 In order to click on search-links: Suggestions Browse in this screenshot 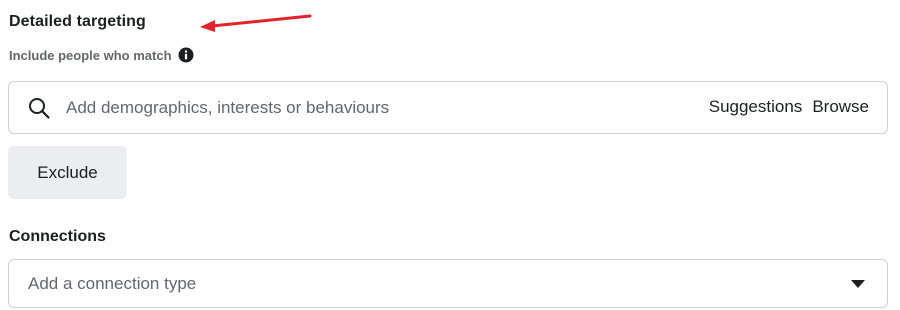, I will do `click(789, 107)`.